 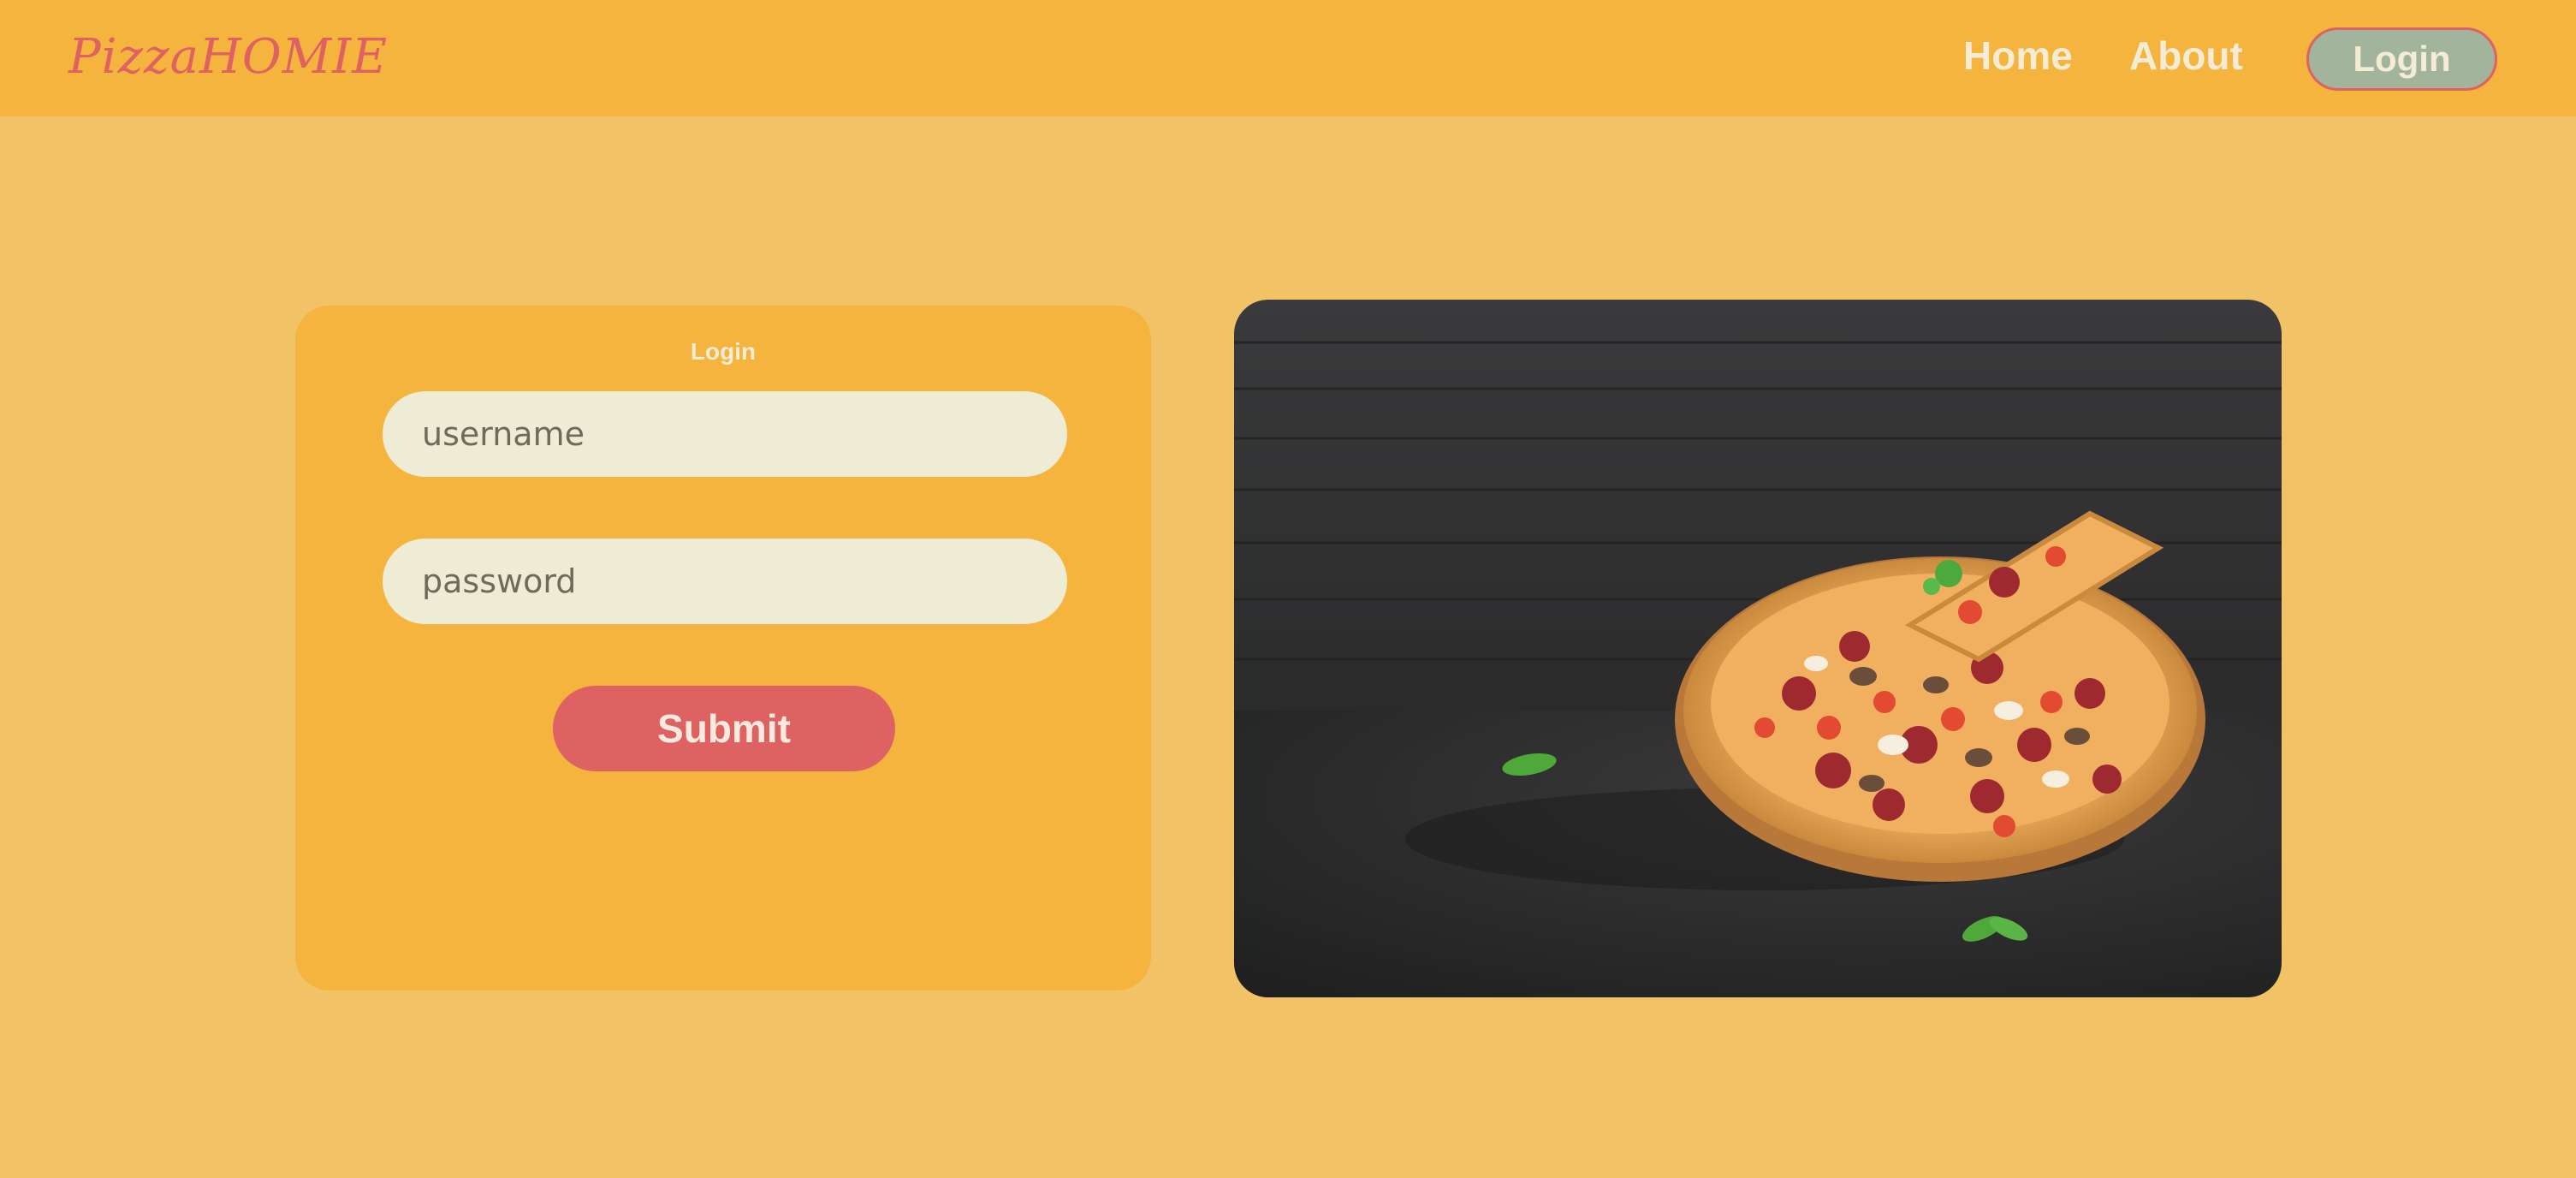 What do you see at coordinates (724, 728) in the screenshot?
I see `submit-button: Submit` at bounding box center [724, 728].